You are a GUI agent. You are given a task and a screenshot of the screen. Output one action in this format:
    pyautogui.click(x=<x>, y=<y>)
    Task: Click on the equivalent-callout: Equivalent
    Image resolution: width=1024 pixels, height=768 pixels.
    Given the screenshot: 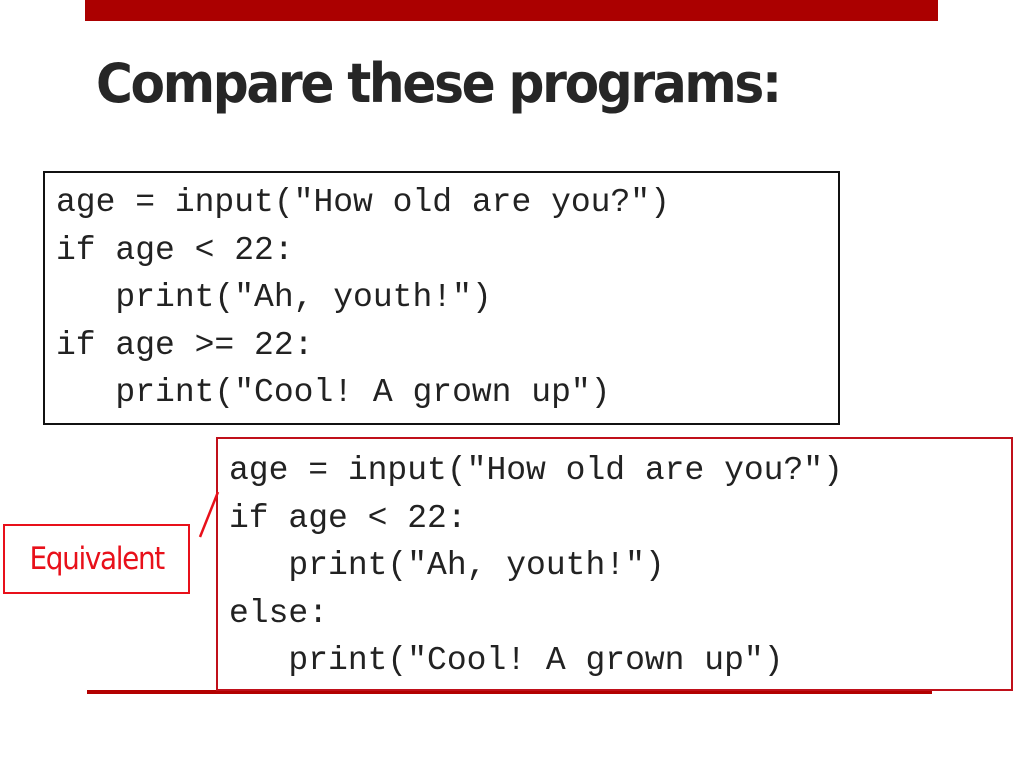 What is the action you would take?
    pyautogui.click(x=96, y=559)
    